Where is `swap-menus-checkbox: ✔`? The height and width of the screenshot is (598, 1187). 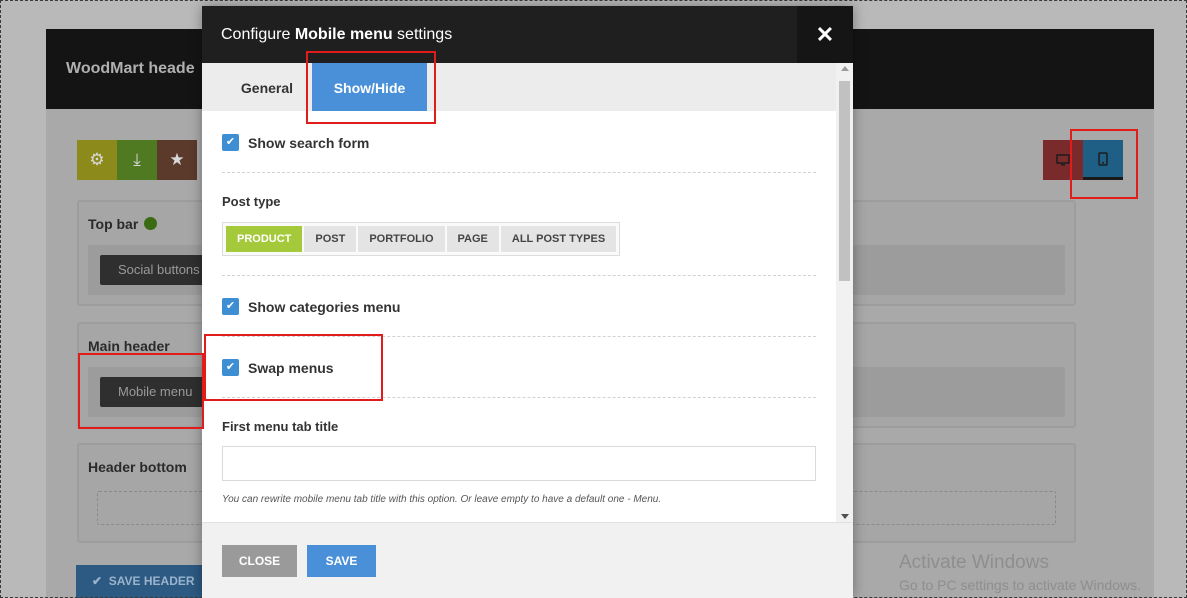 swap-menus-checkbox: ✔ is located at coordinates (230, 368).